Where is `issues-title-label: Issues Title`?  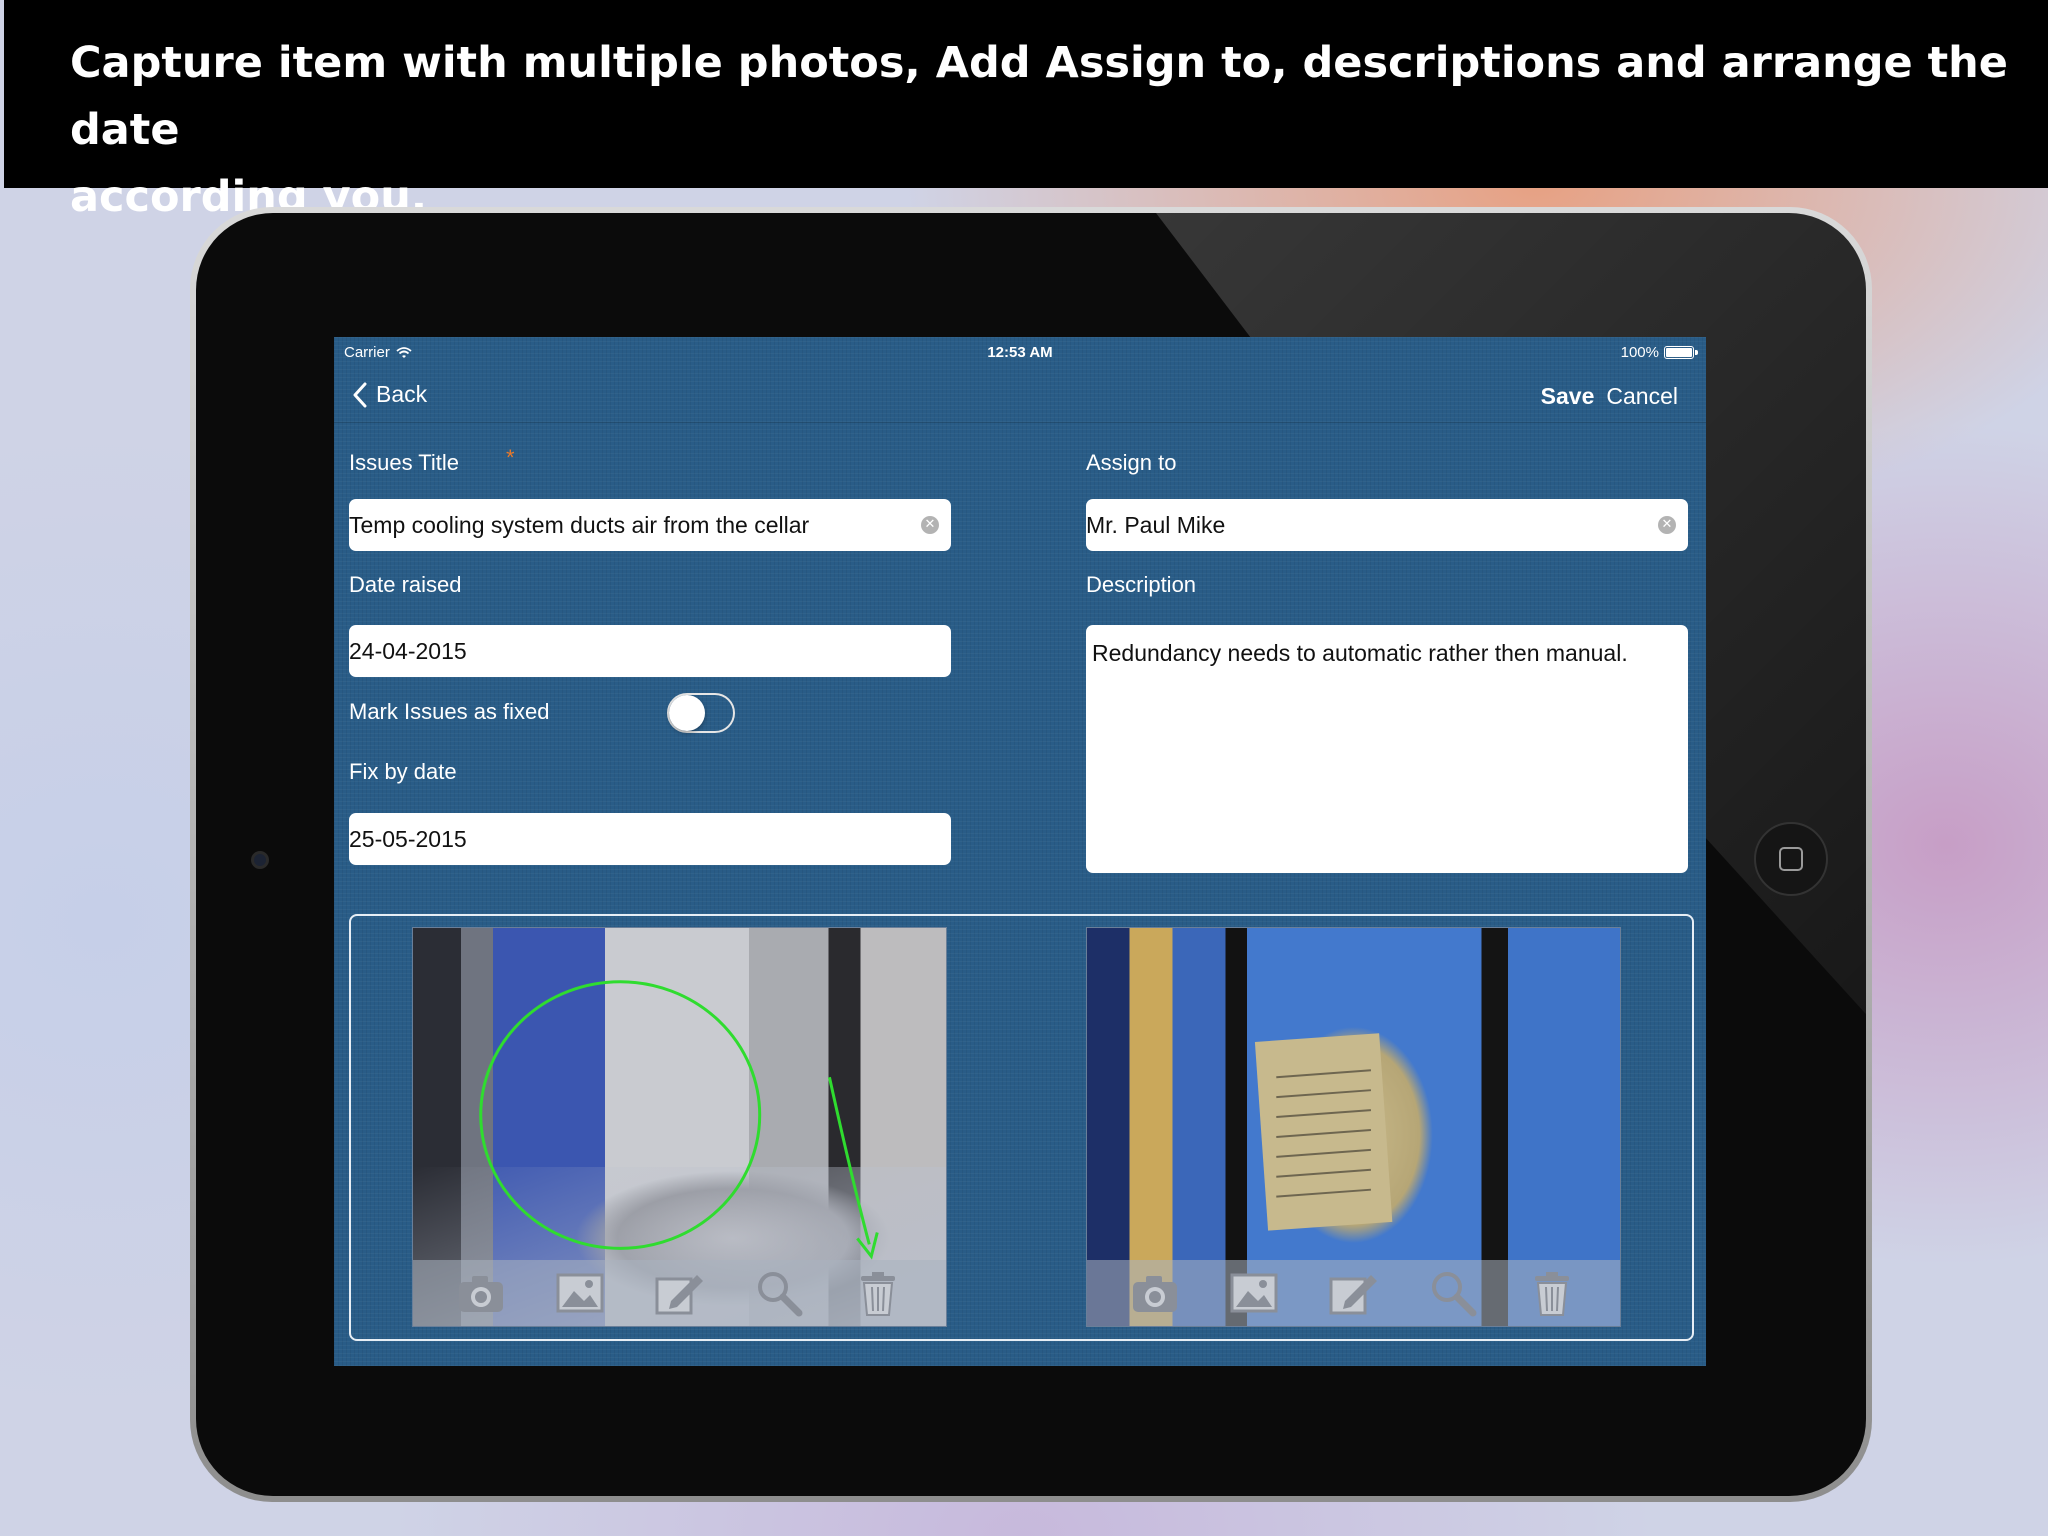 issues-title-label: Issues Title is located at coordinates (404, 462).